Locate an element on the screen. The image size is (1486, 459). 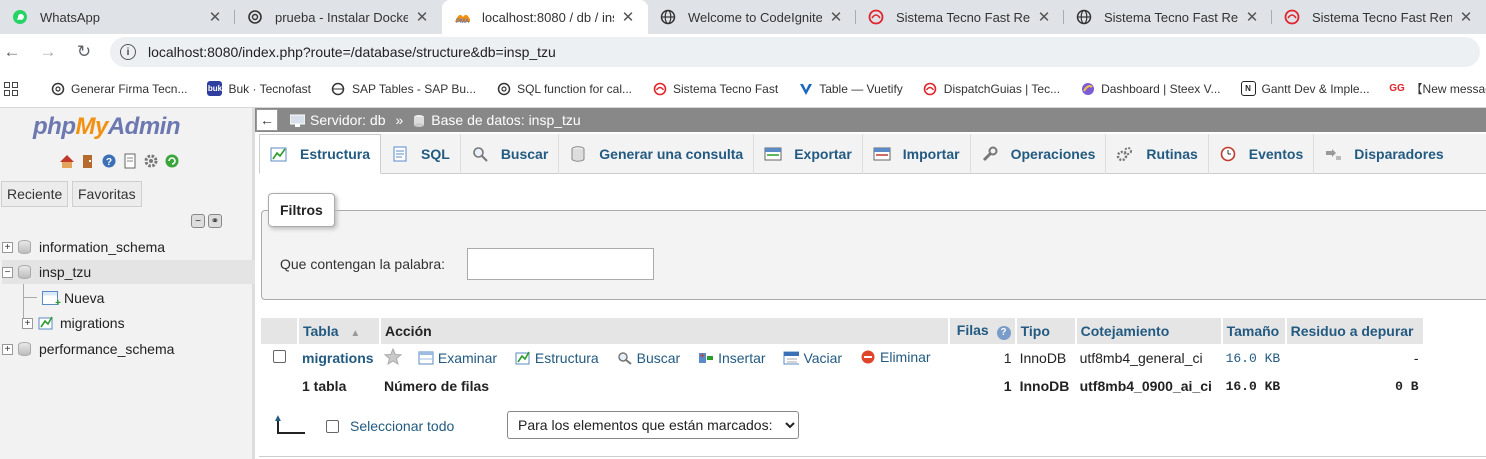
tab-buscar: Buscar is located at coordinates (510, 154).